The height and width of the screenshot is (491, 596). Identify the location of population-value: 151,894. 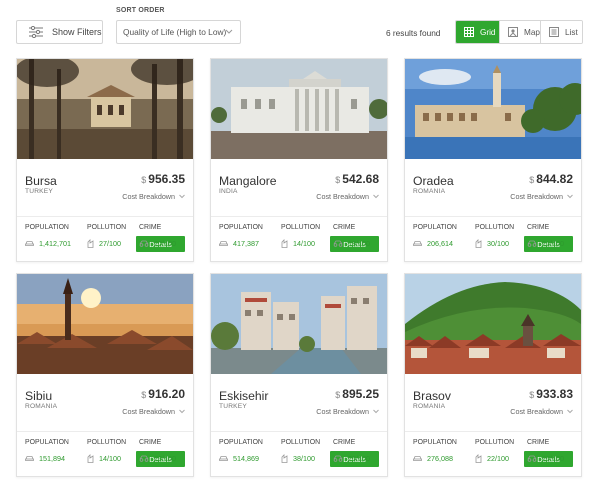
(45, 458).